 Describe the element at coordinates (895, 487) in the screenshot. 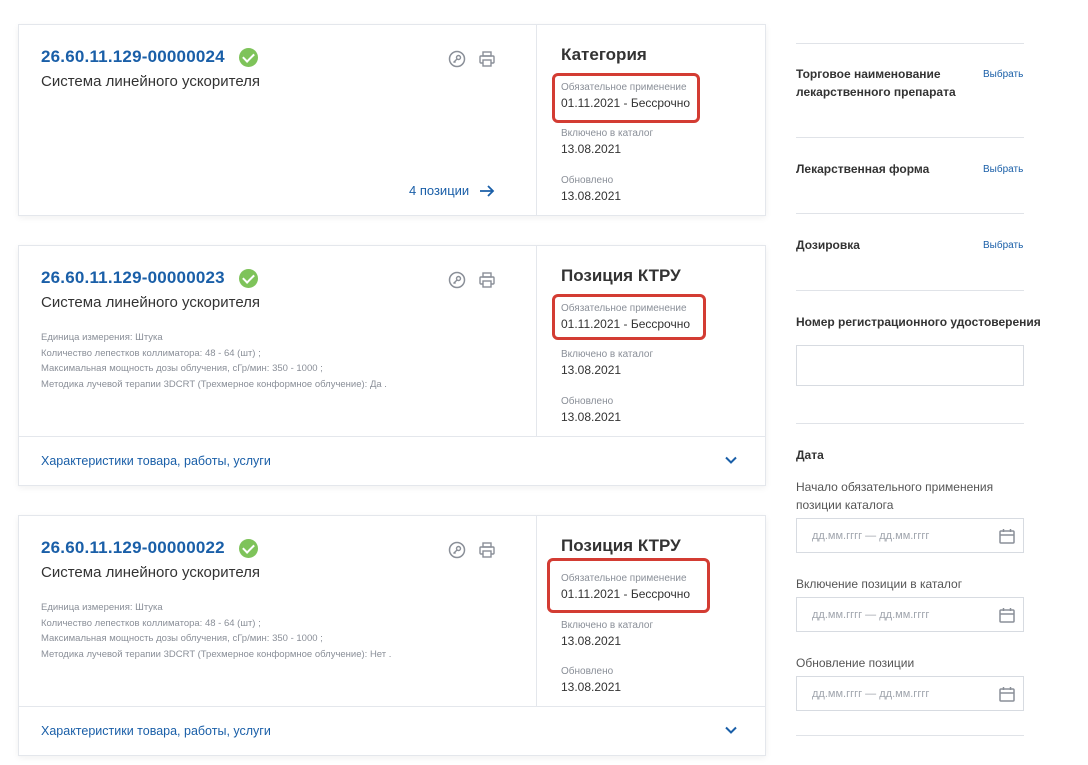

I see `filter-label-line: Начало обязательного применения` at that location.